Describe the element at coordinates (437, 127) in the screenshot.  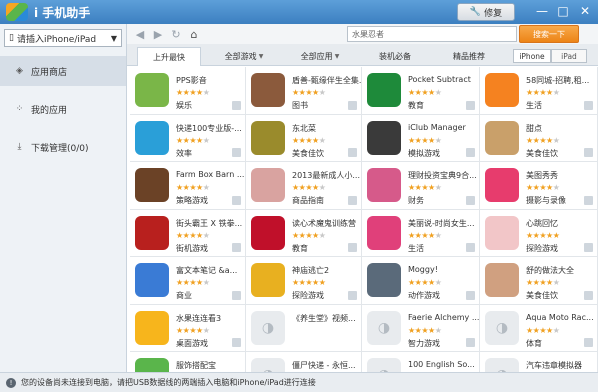
I see `app-name: iClub Manager` at that location.